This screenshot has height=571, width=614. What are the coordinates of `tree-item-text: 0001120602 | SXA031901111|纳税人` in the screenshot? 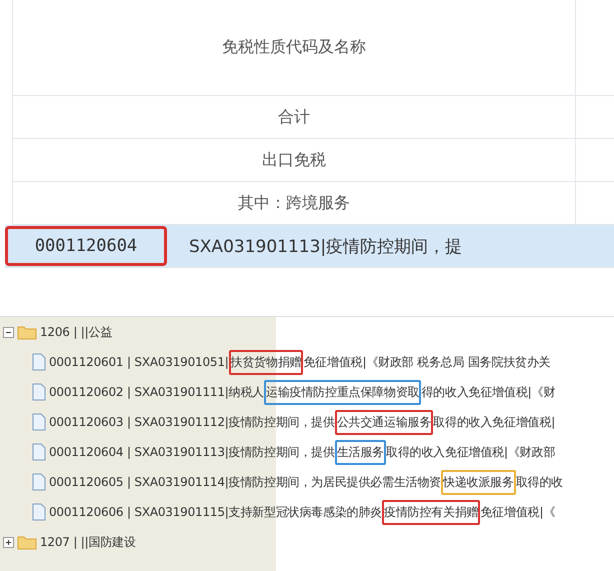 It's located at (156, 392).